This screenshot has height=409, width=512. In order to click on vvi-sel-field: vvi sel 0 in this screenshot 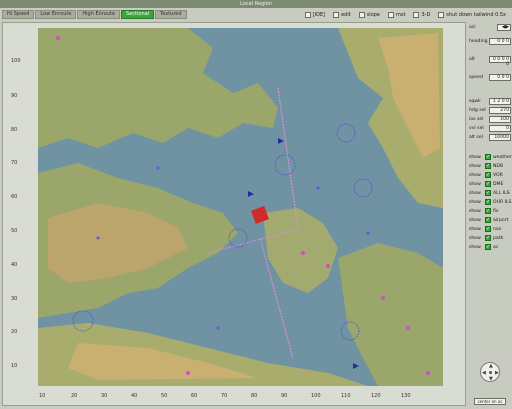, I will do `click(490, 129)`.